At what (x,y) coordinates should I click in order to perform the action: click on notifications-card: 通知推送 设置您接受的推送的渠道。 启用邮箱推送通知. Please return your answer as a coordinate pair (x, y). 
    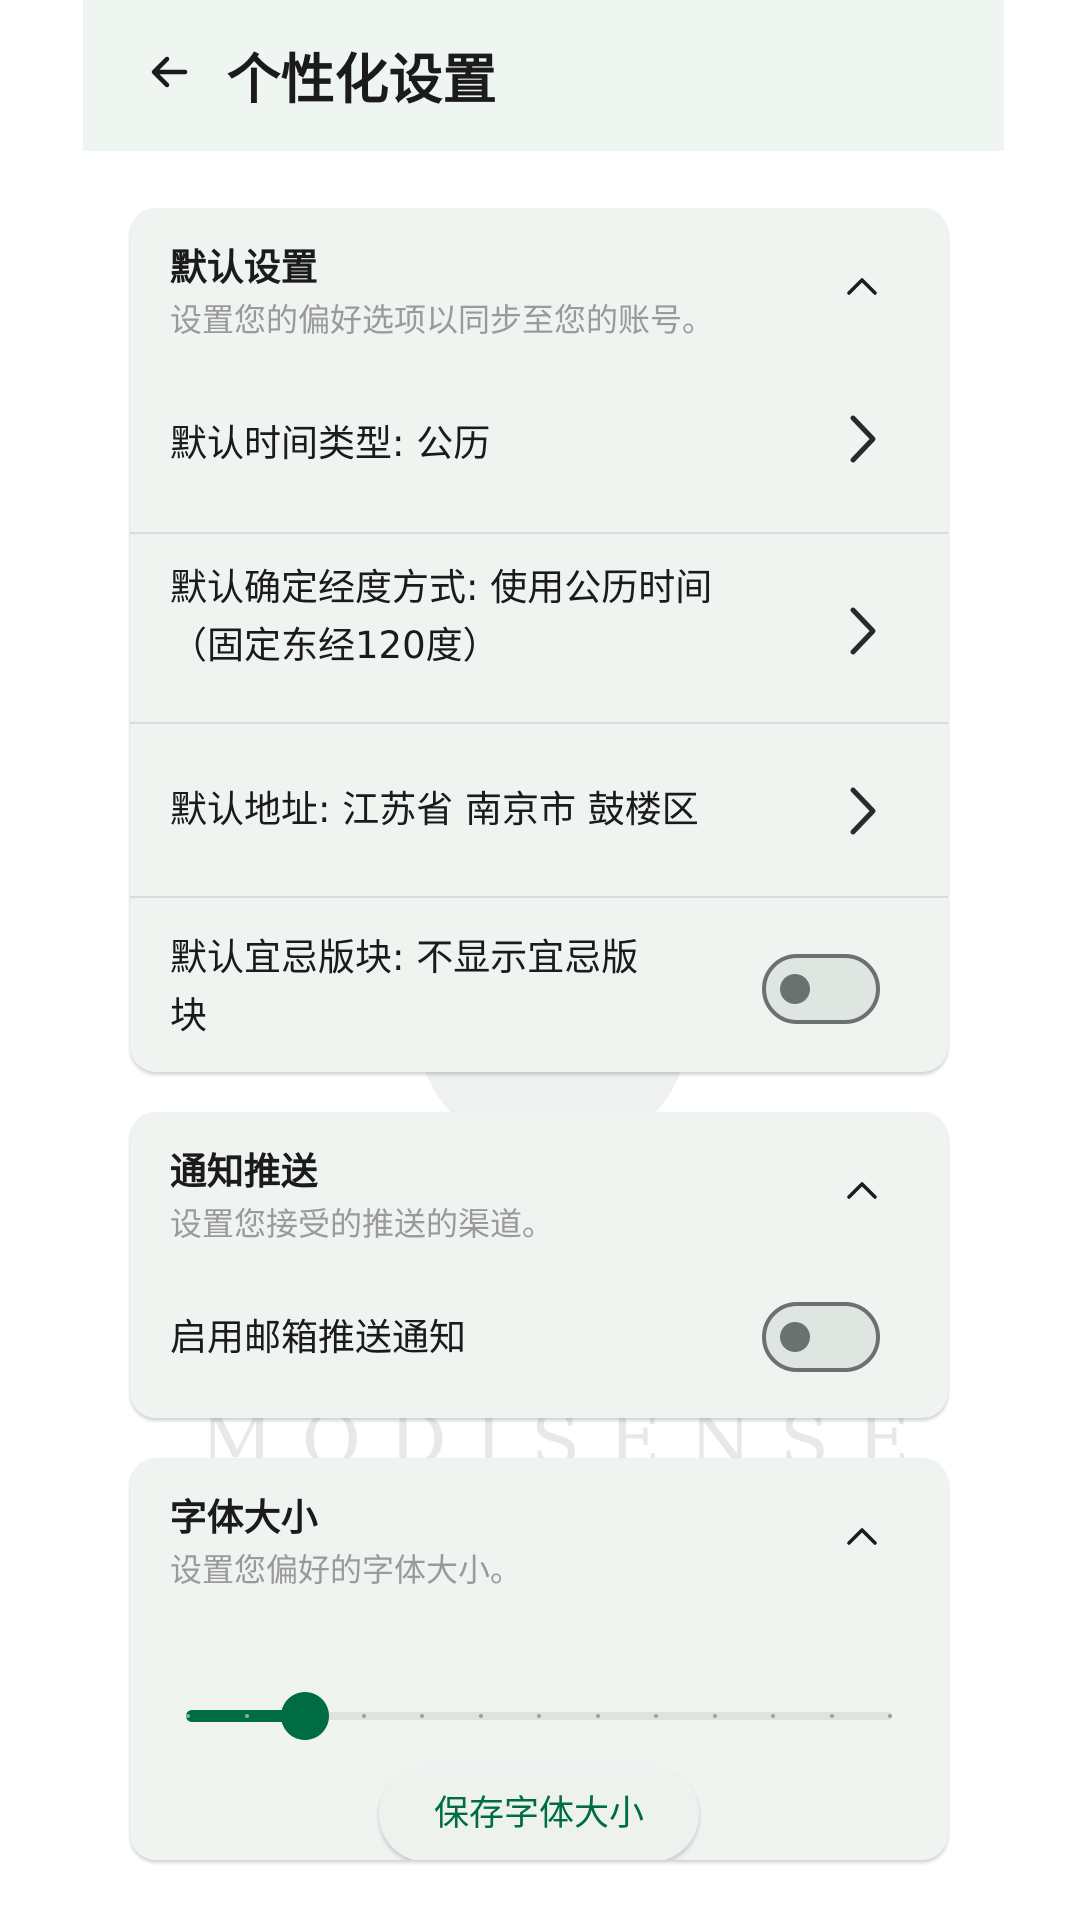
    Looking at the image, I should click on (539, 1265).